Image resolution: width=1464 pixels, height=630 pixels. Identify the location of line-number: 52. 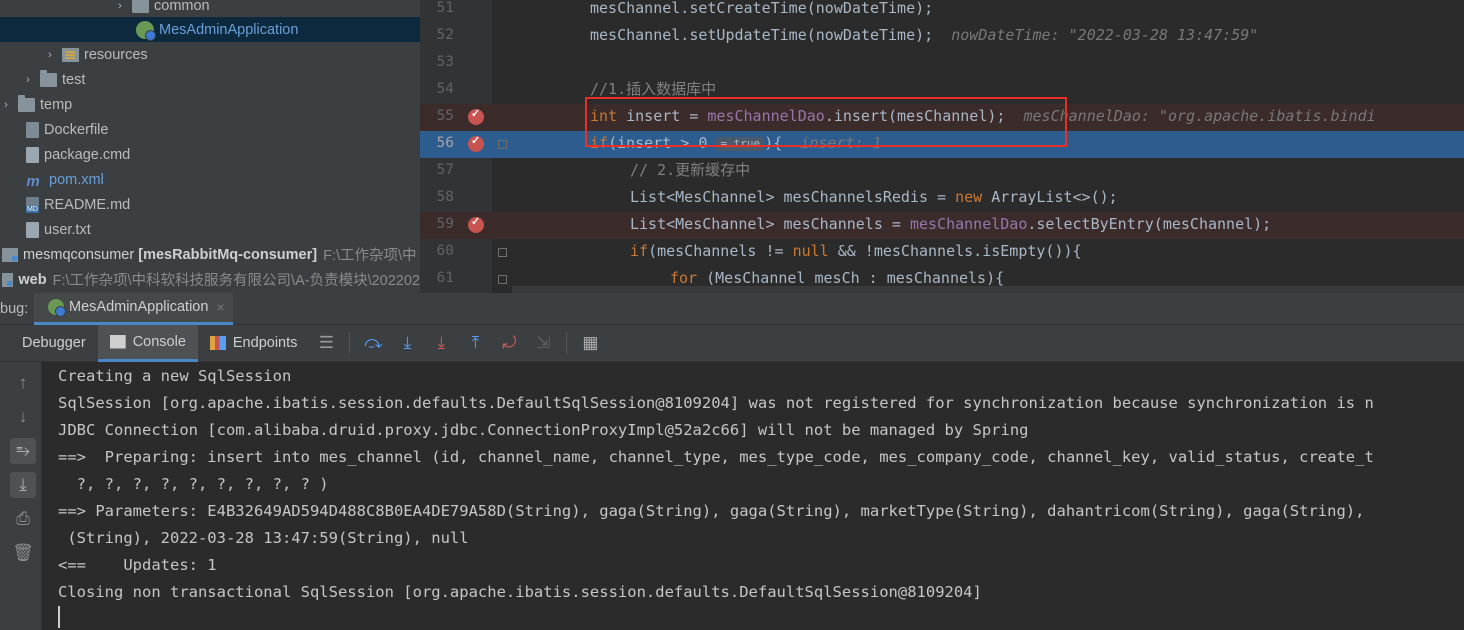
(445, 35).